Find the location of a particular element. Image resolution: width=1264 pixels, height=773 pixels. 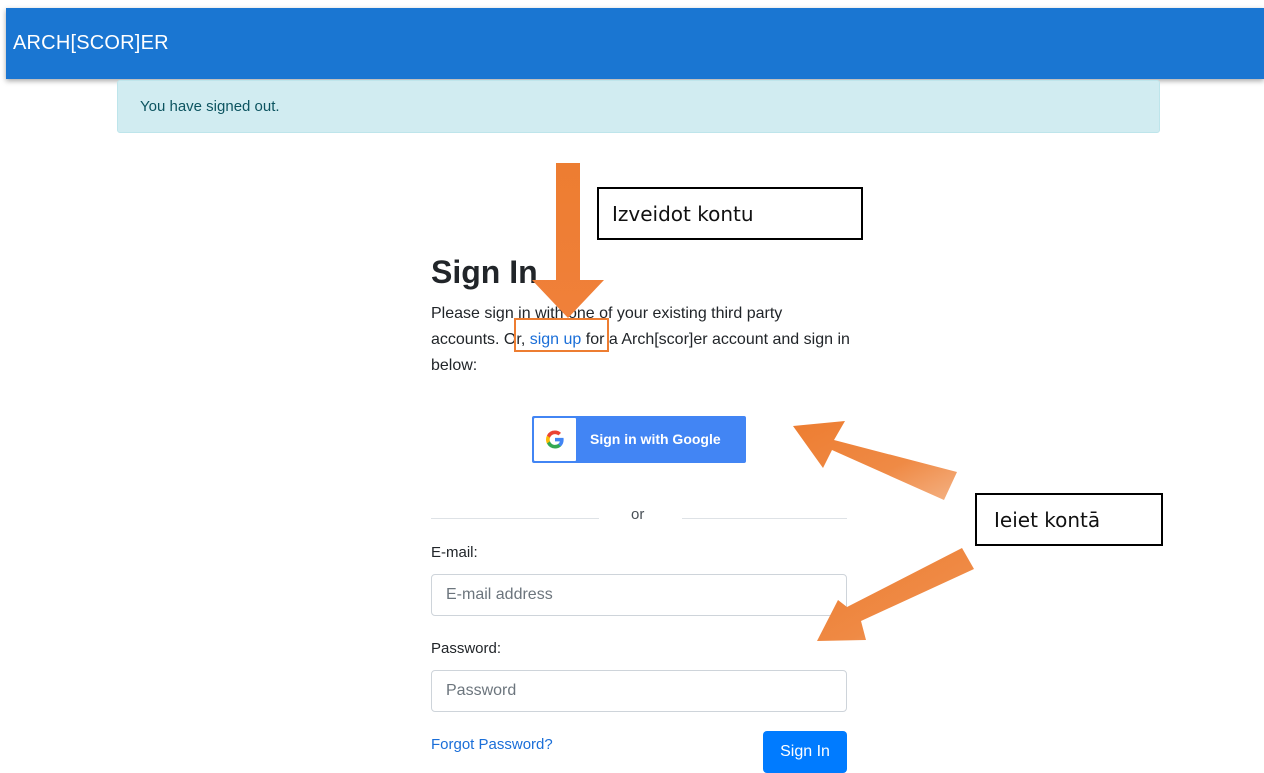

annotation-log-in: Ieiet kontā is located at coordinates (1069, 519).